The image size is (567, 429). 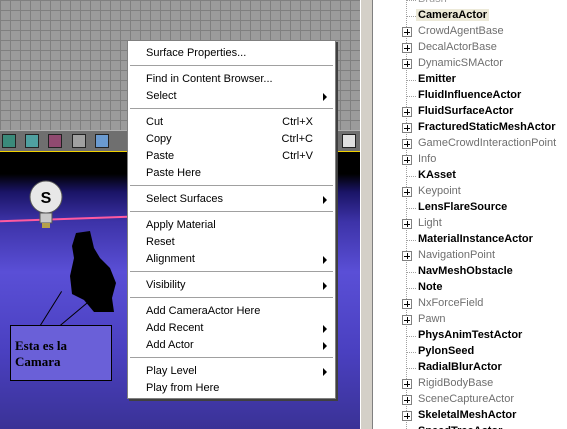 I want to click on tree-item-label: Light, so click(x=430, y=223).